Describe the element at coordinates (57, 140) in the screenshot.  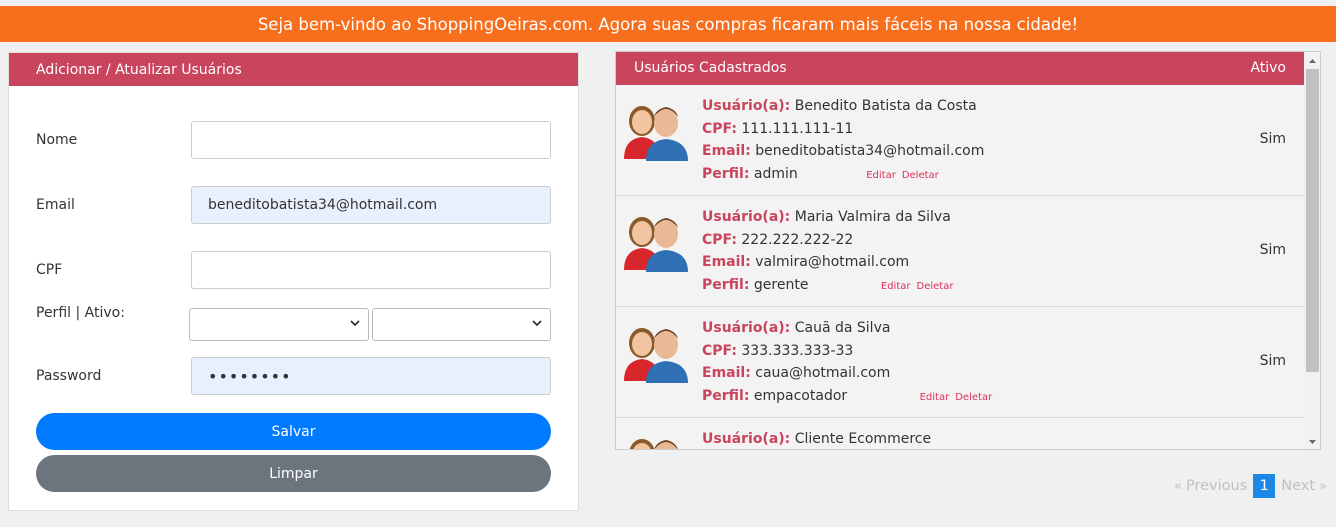
I see `nome-label: Nome` at that location.